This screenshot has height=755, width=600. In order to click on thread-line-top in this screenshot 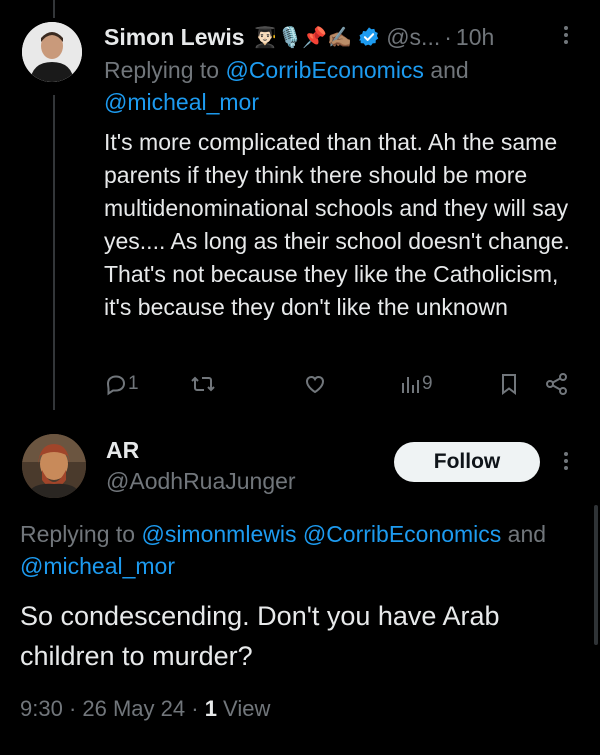, I will do `click(54, 9)`.